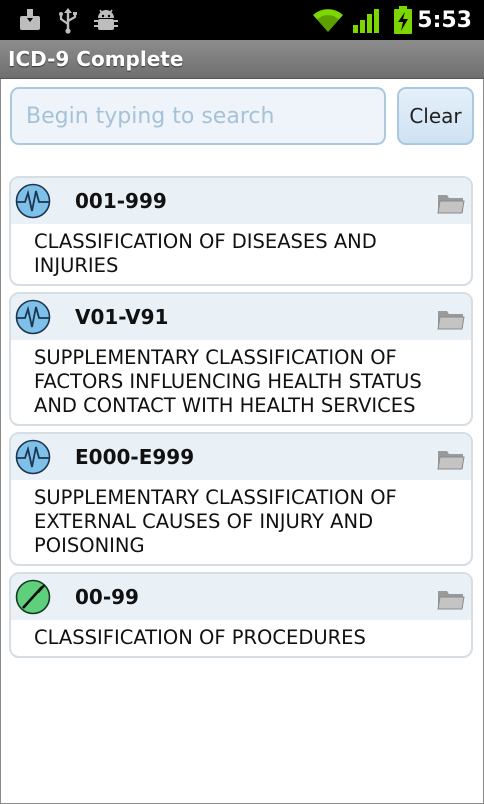 This screenshot has width=484, height=804. Describe the element at coordinates (106, 19) in the screenshot. I see `android-debug-icon` at that location.